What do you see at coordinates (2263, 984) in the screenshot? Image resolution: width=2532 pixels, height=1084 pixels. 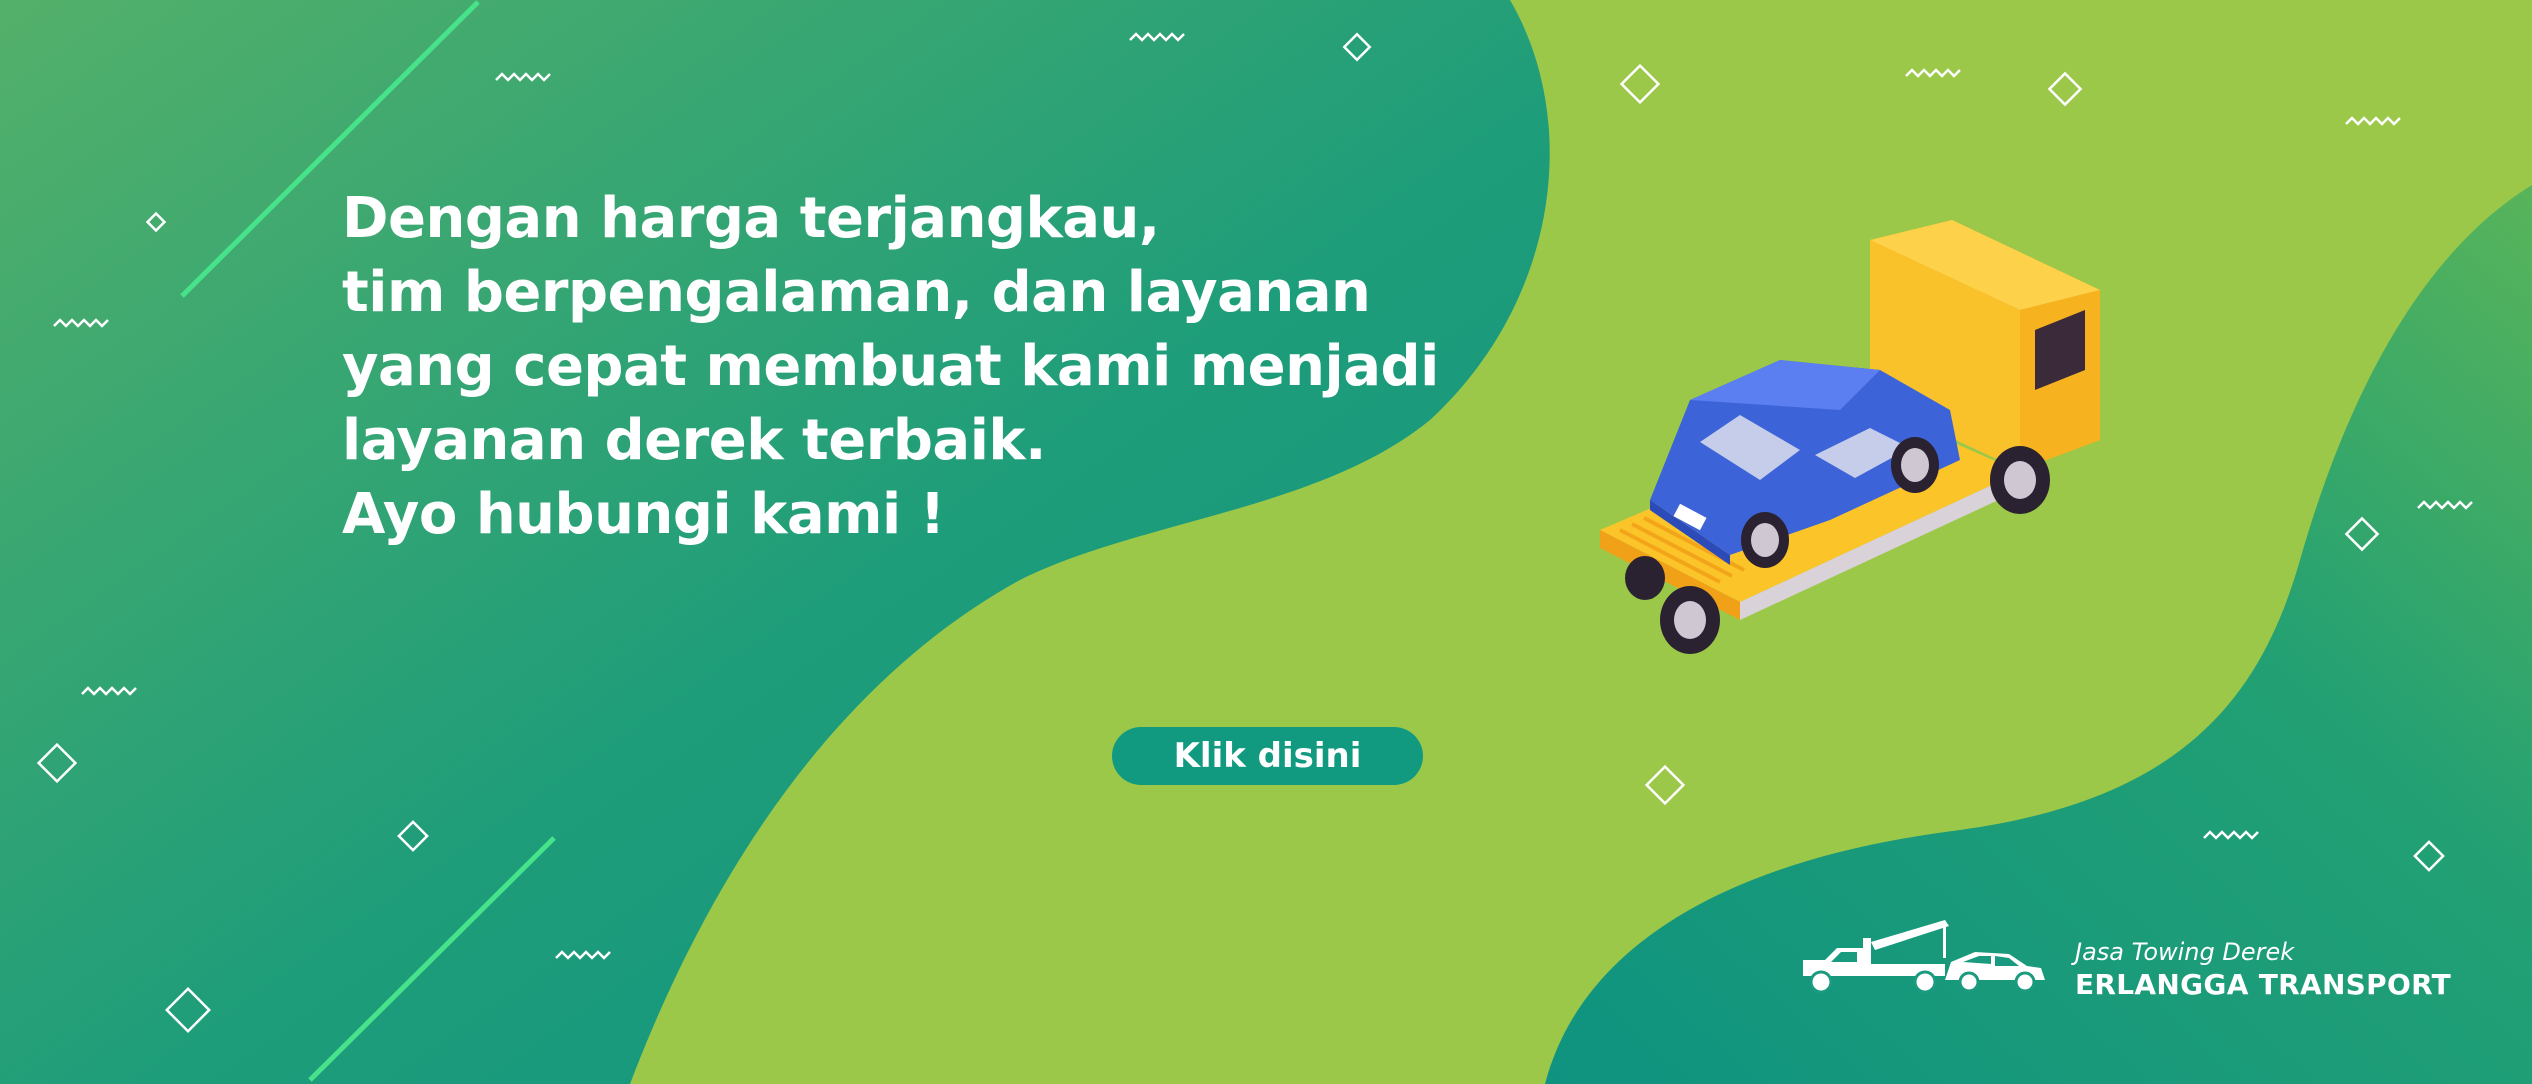 I see `brand-name: ERLANGGA TRANSPORT` at bounding box center [2263, 984].